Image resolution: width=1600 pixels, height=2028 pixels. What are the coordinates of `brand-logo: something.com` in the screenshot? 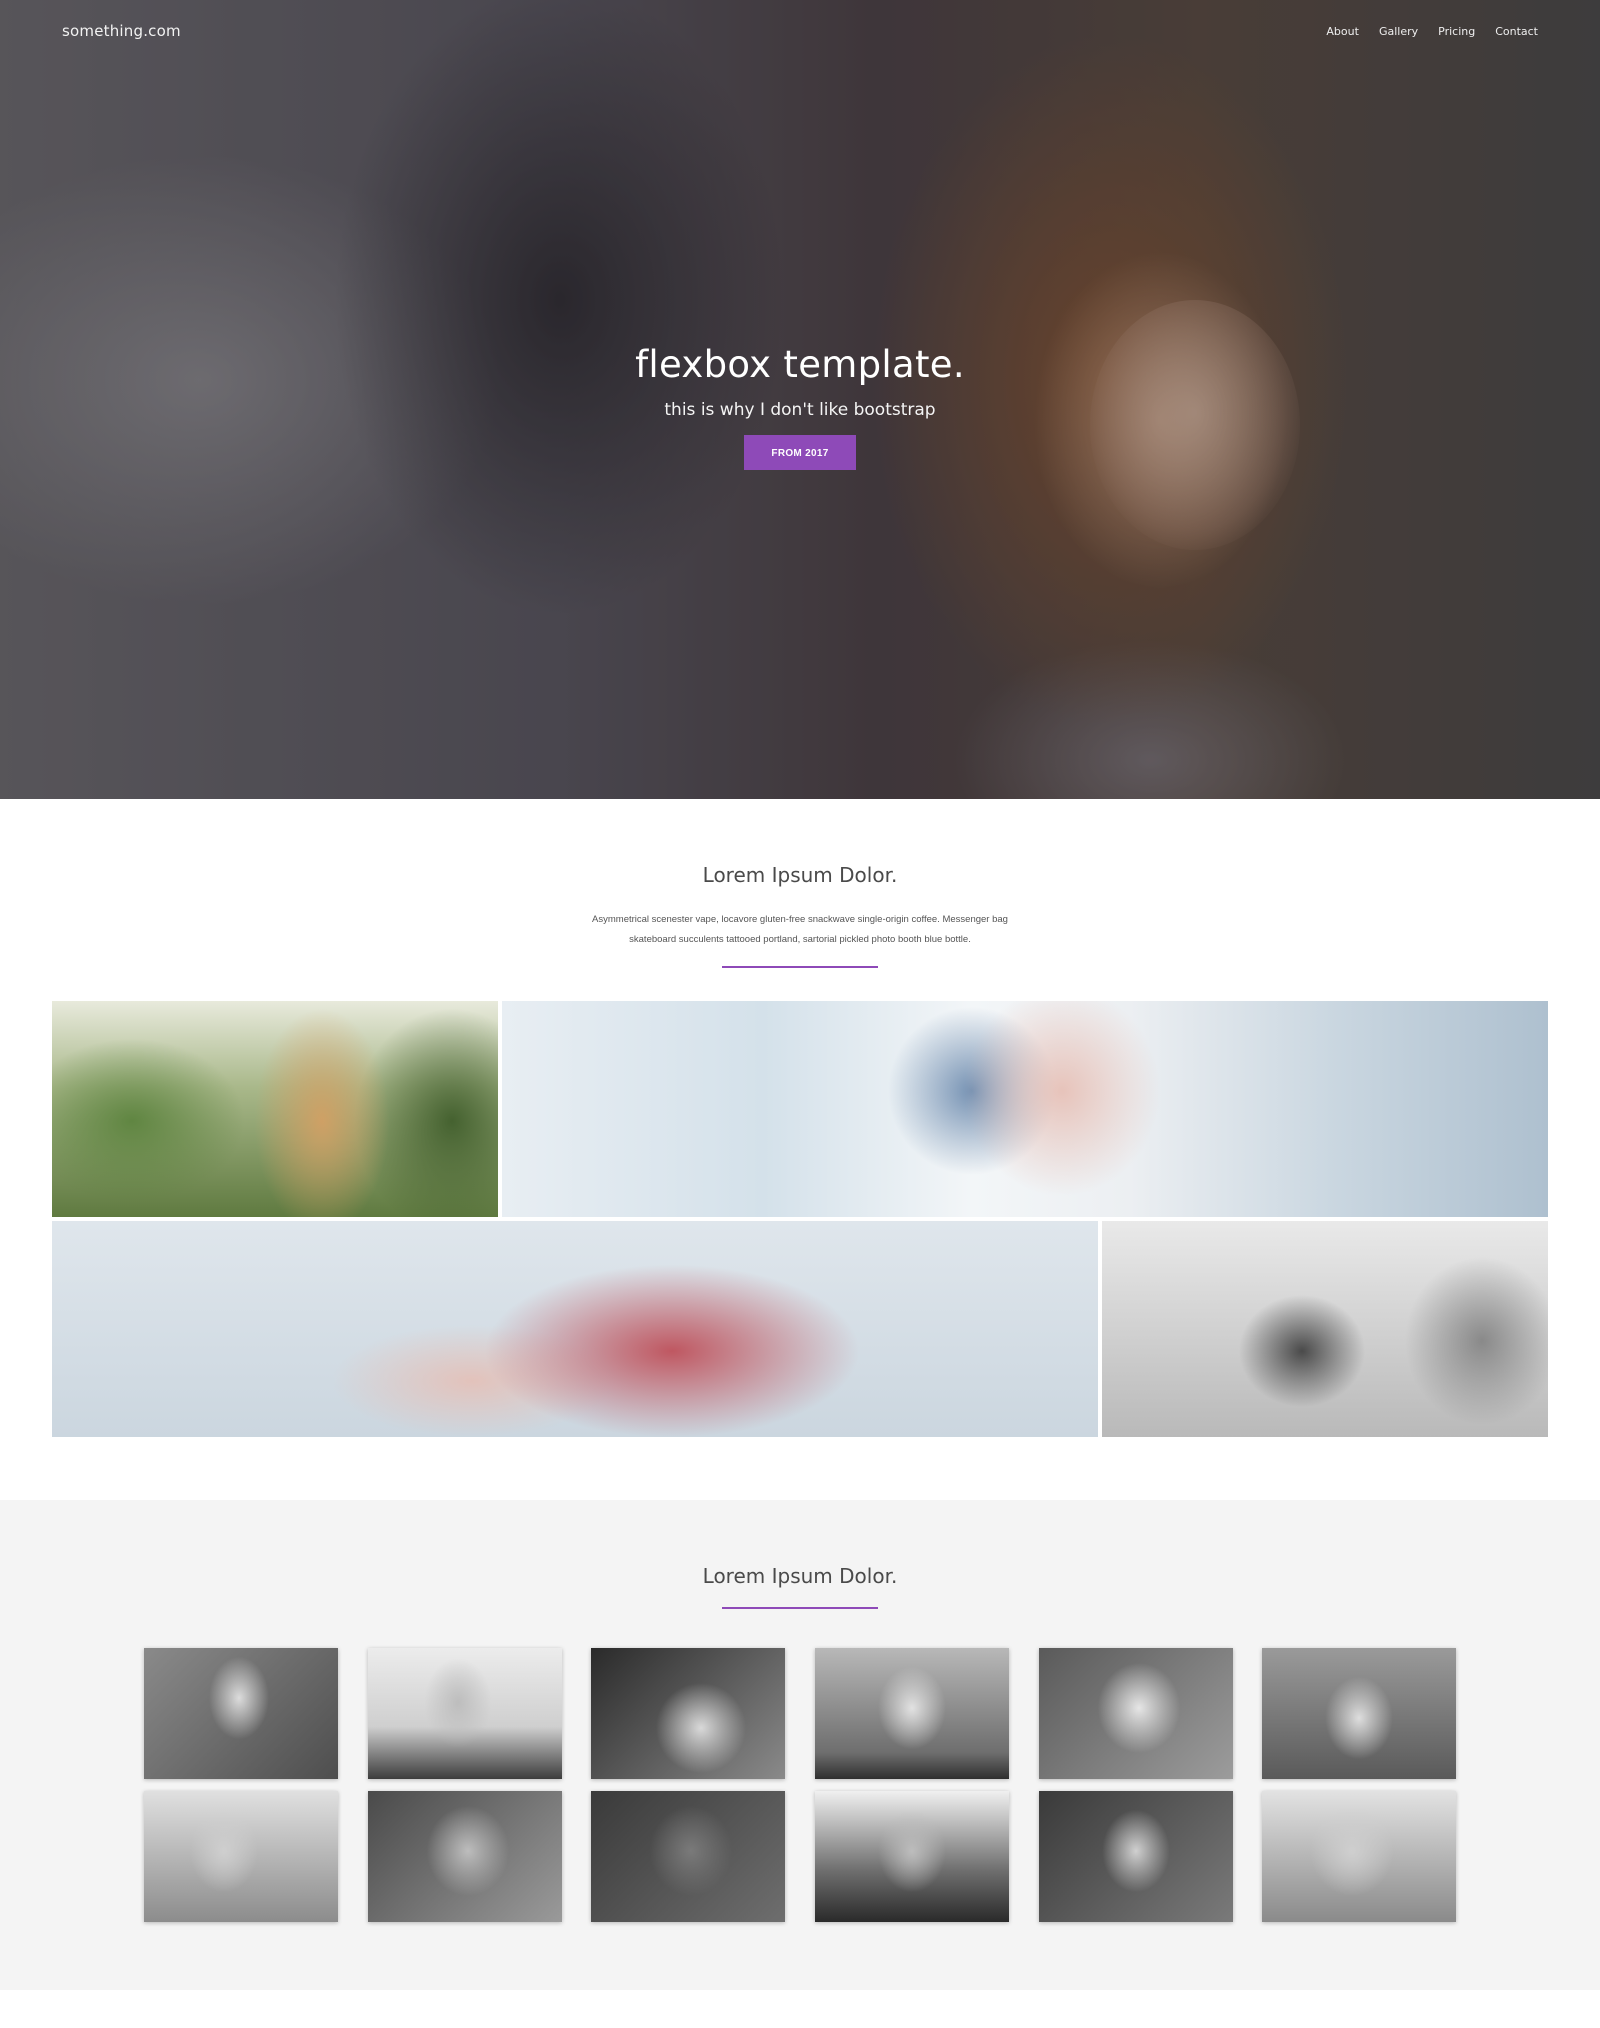 It's located at (121, 31).